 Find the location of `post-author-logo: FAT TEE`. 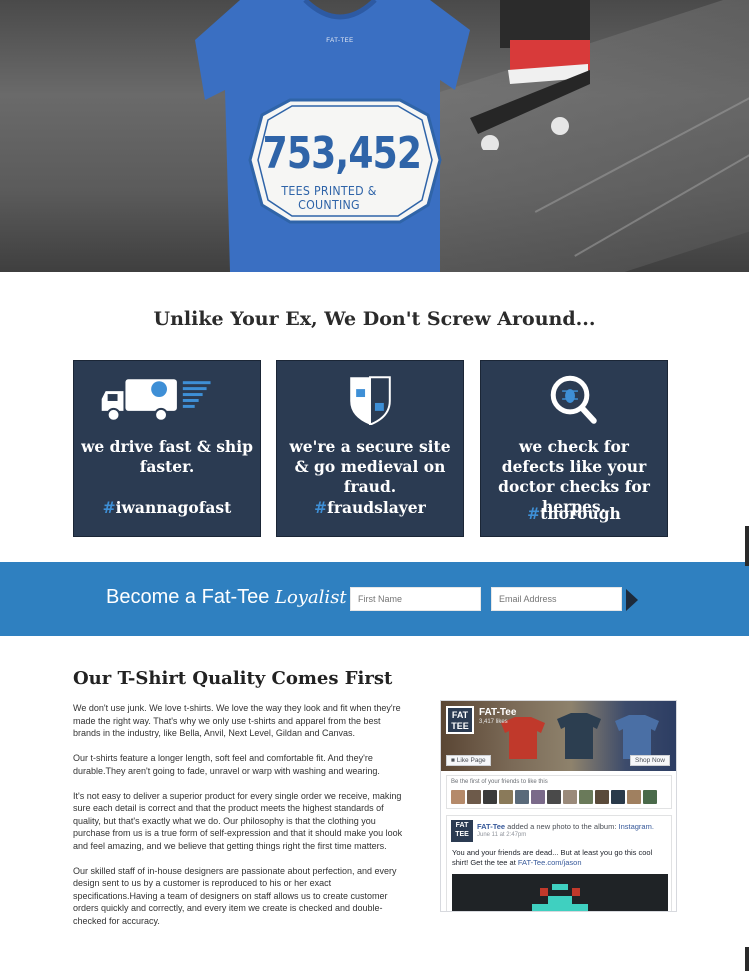

post-author-logo: FAT TEE is located at coordinates (462, 831).